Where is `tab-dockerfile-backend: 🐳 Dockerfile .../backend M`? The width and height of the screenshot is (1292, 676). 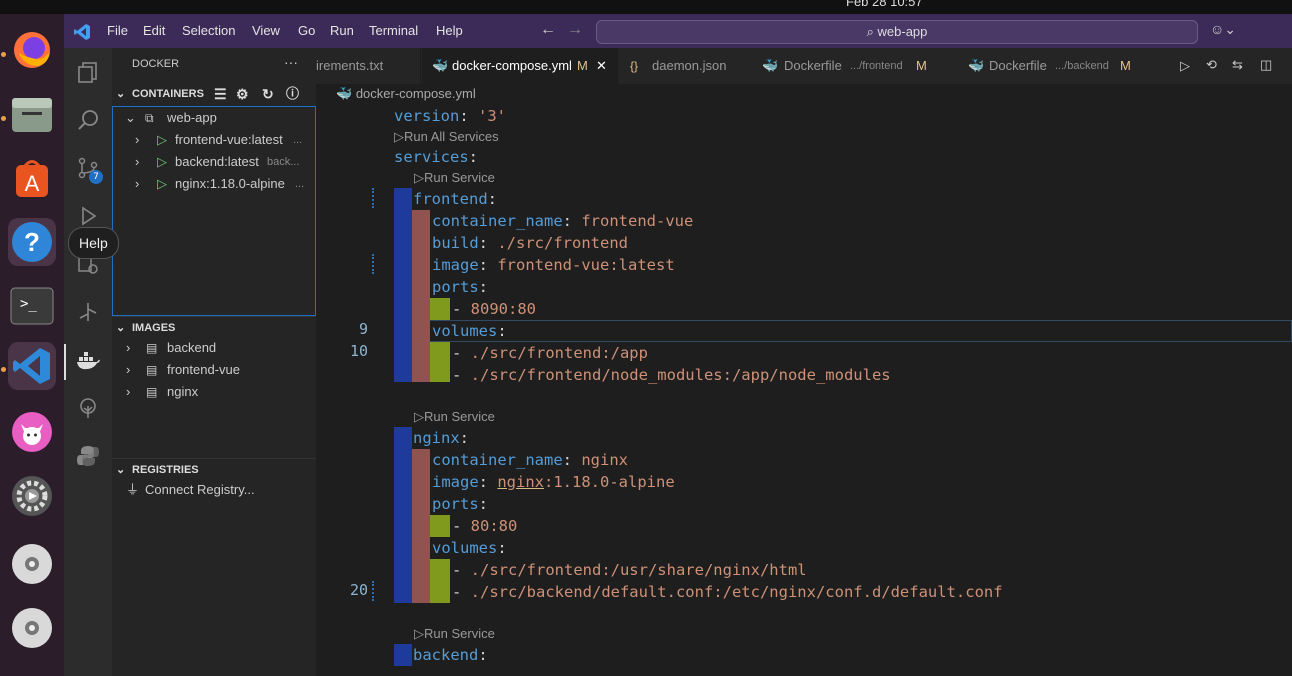 tab-dockerfile-backend: 🐳 Dockerfile .../backend M is located at coordinates (1061, 66).